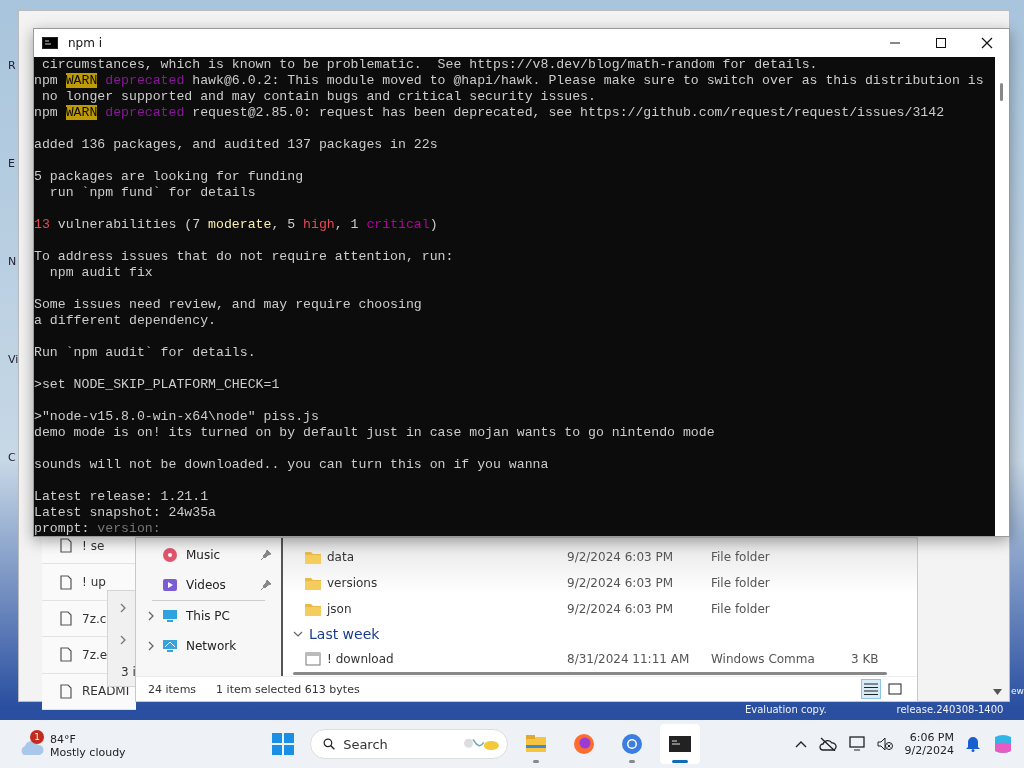 The height and width of the screenshot is (768, 1024). Describe the element at coordinates (244, 257) in the screenshot. I see `terminal-line: To address issues that do not require attention, run:` at that location.